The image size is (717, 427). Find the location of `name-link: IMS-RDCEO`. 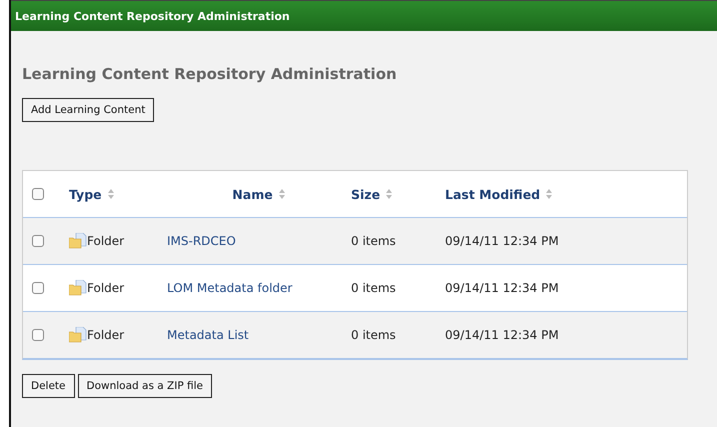

name-link: IMS-RDCEO is located at coordinates (201, 241).